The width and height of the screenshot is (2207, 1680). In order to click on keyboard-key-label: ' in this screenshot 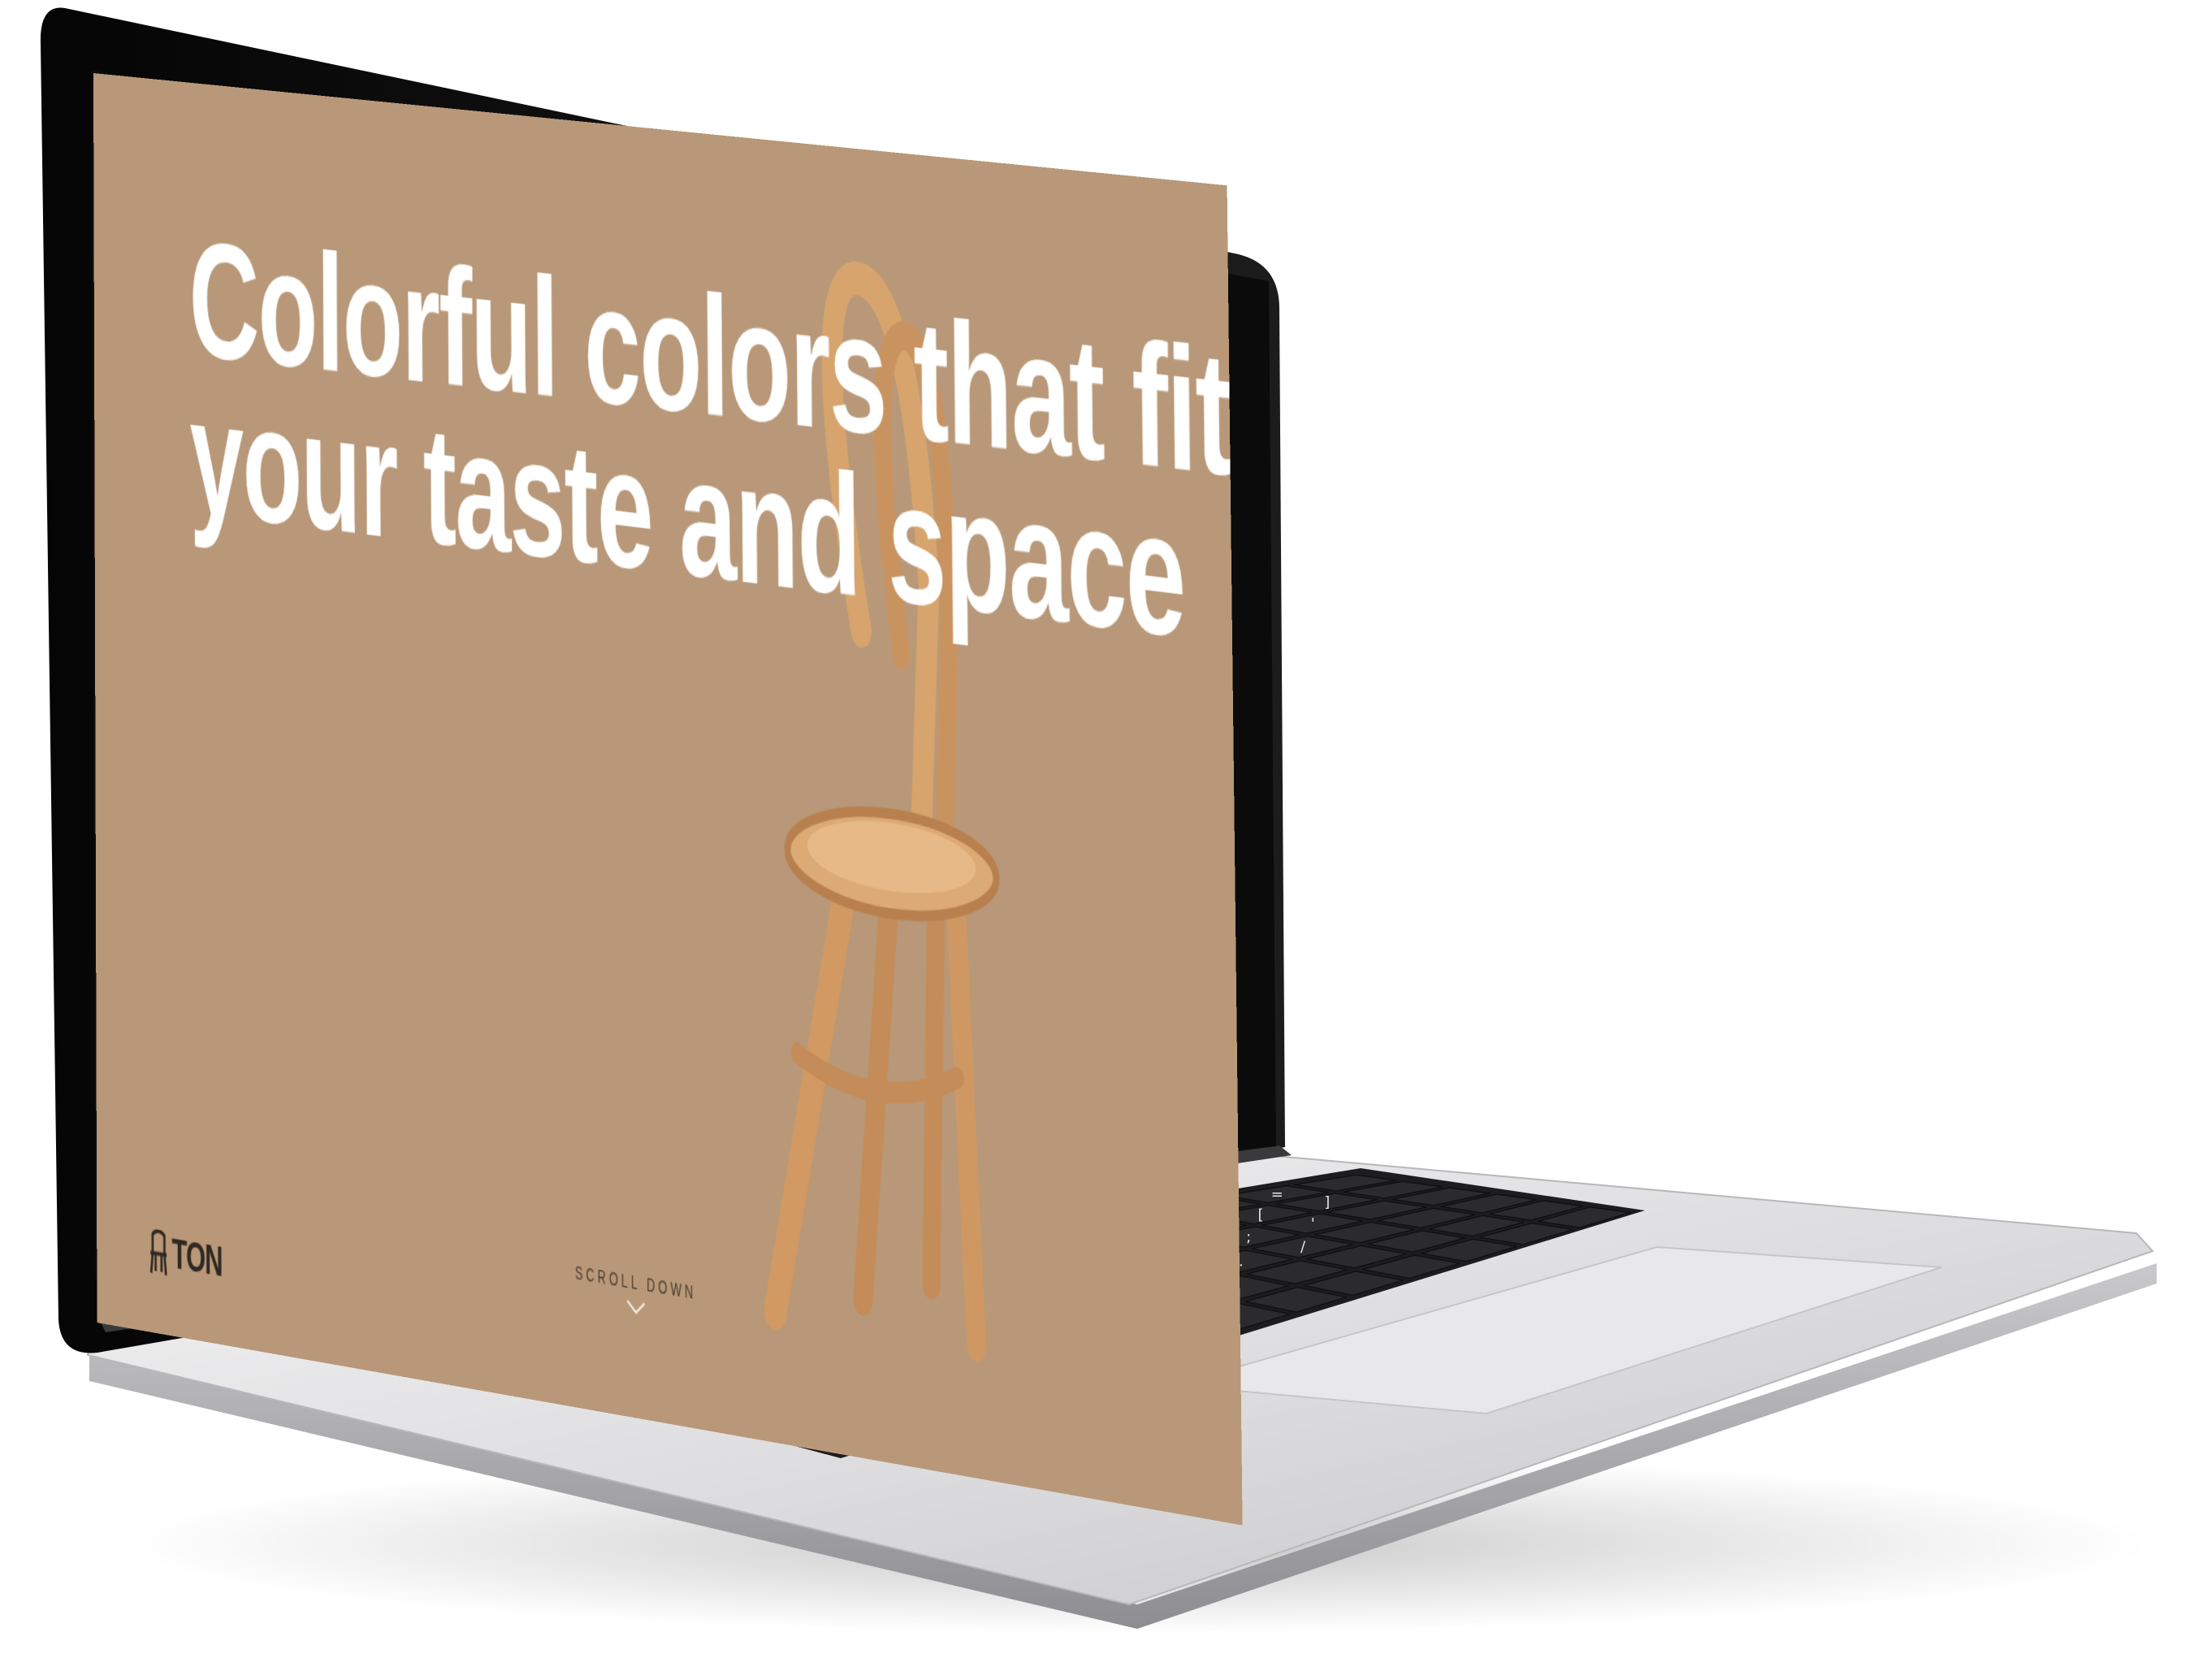, I will do `click(1313, 1224)`.